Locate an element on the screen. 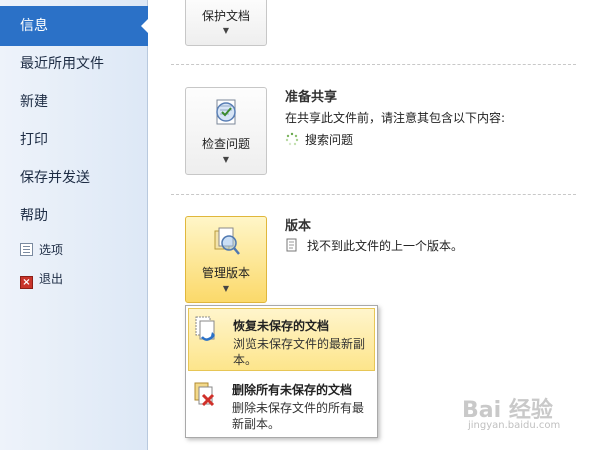 The height and width of the screenshot is (450, 601). protect-document-label: 保护文档 is located at coordinates (225, 16).